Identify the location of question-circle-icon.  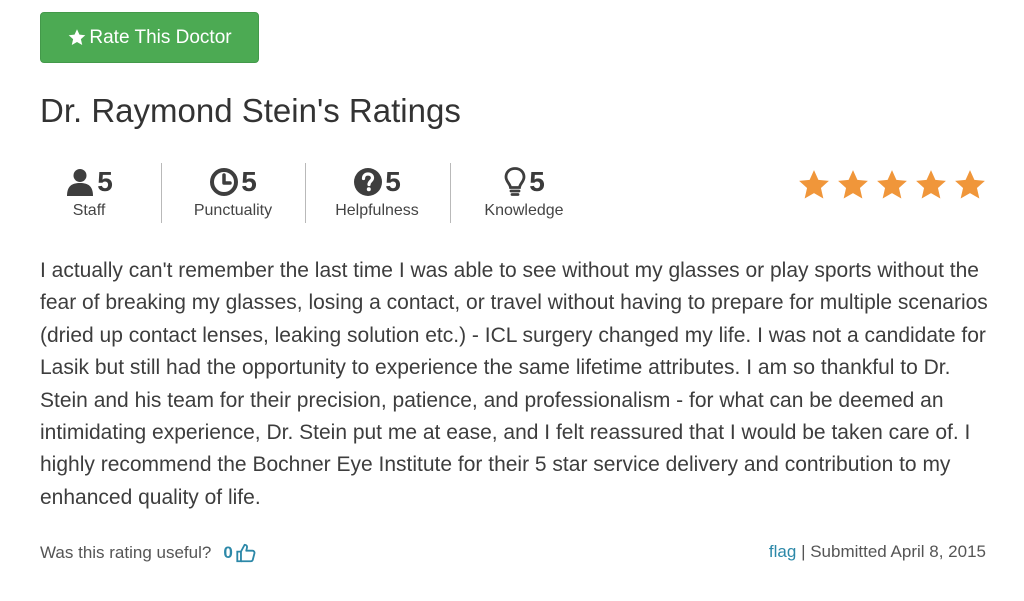
(368, 182).